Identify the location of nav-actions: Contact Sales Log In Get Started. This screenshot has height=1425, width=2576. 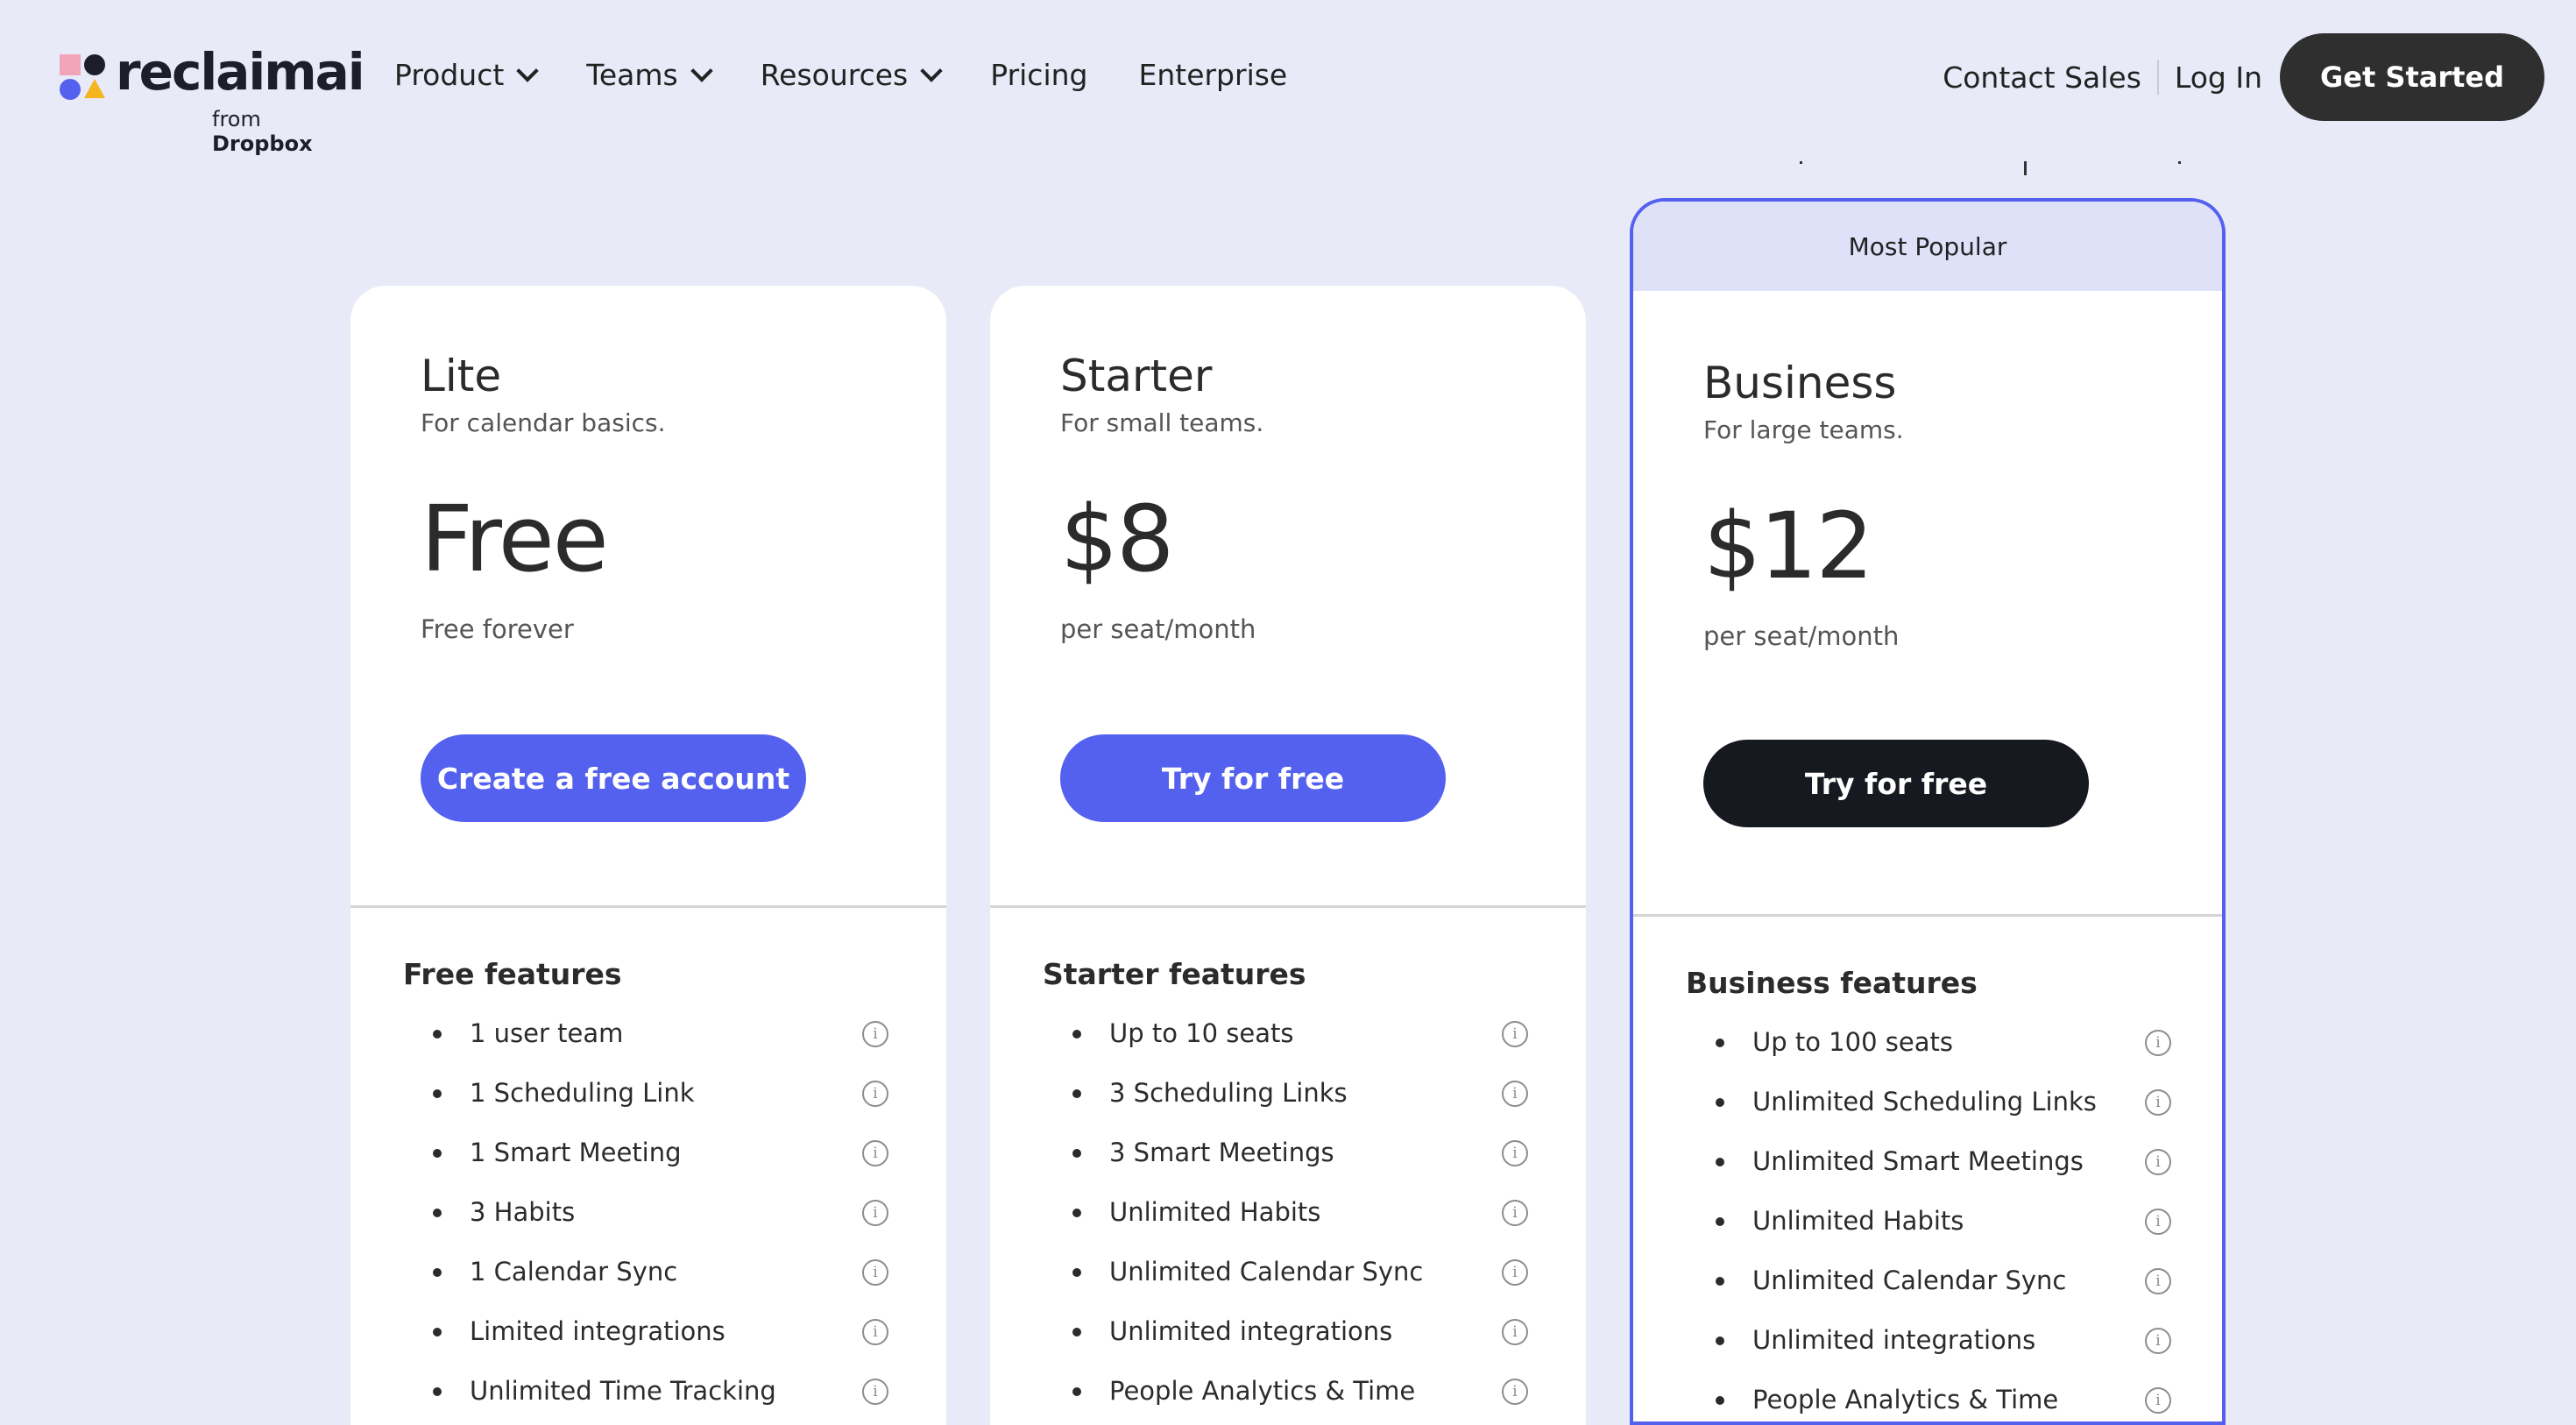
(2243, 77).